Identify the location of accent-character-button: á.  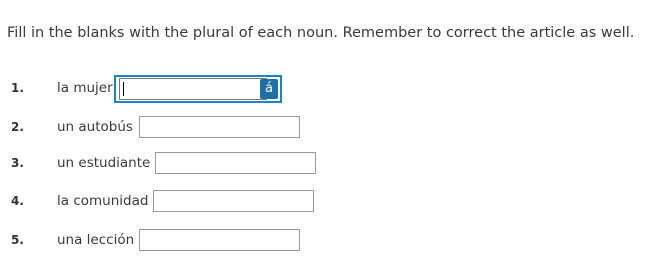
(269, 89).